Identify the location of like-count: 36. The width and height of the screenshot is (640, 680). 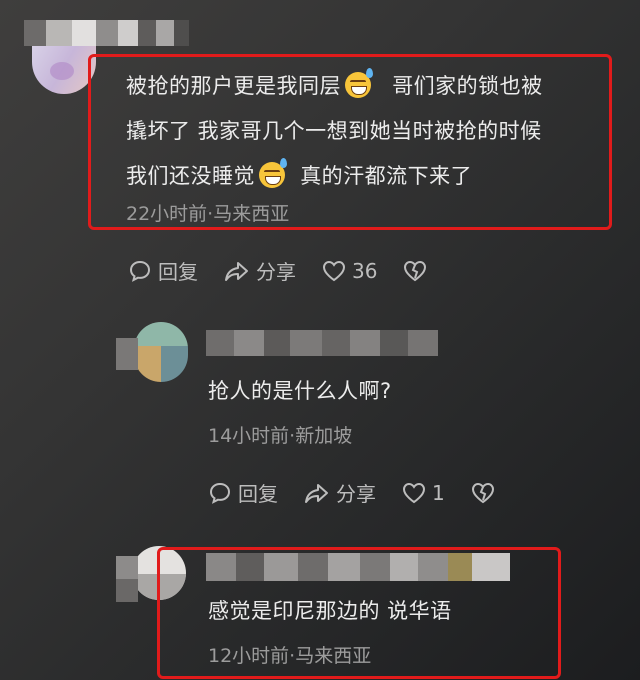
(365, 270).